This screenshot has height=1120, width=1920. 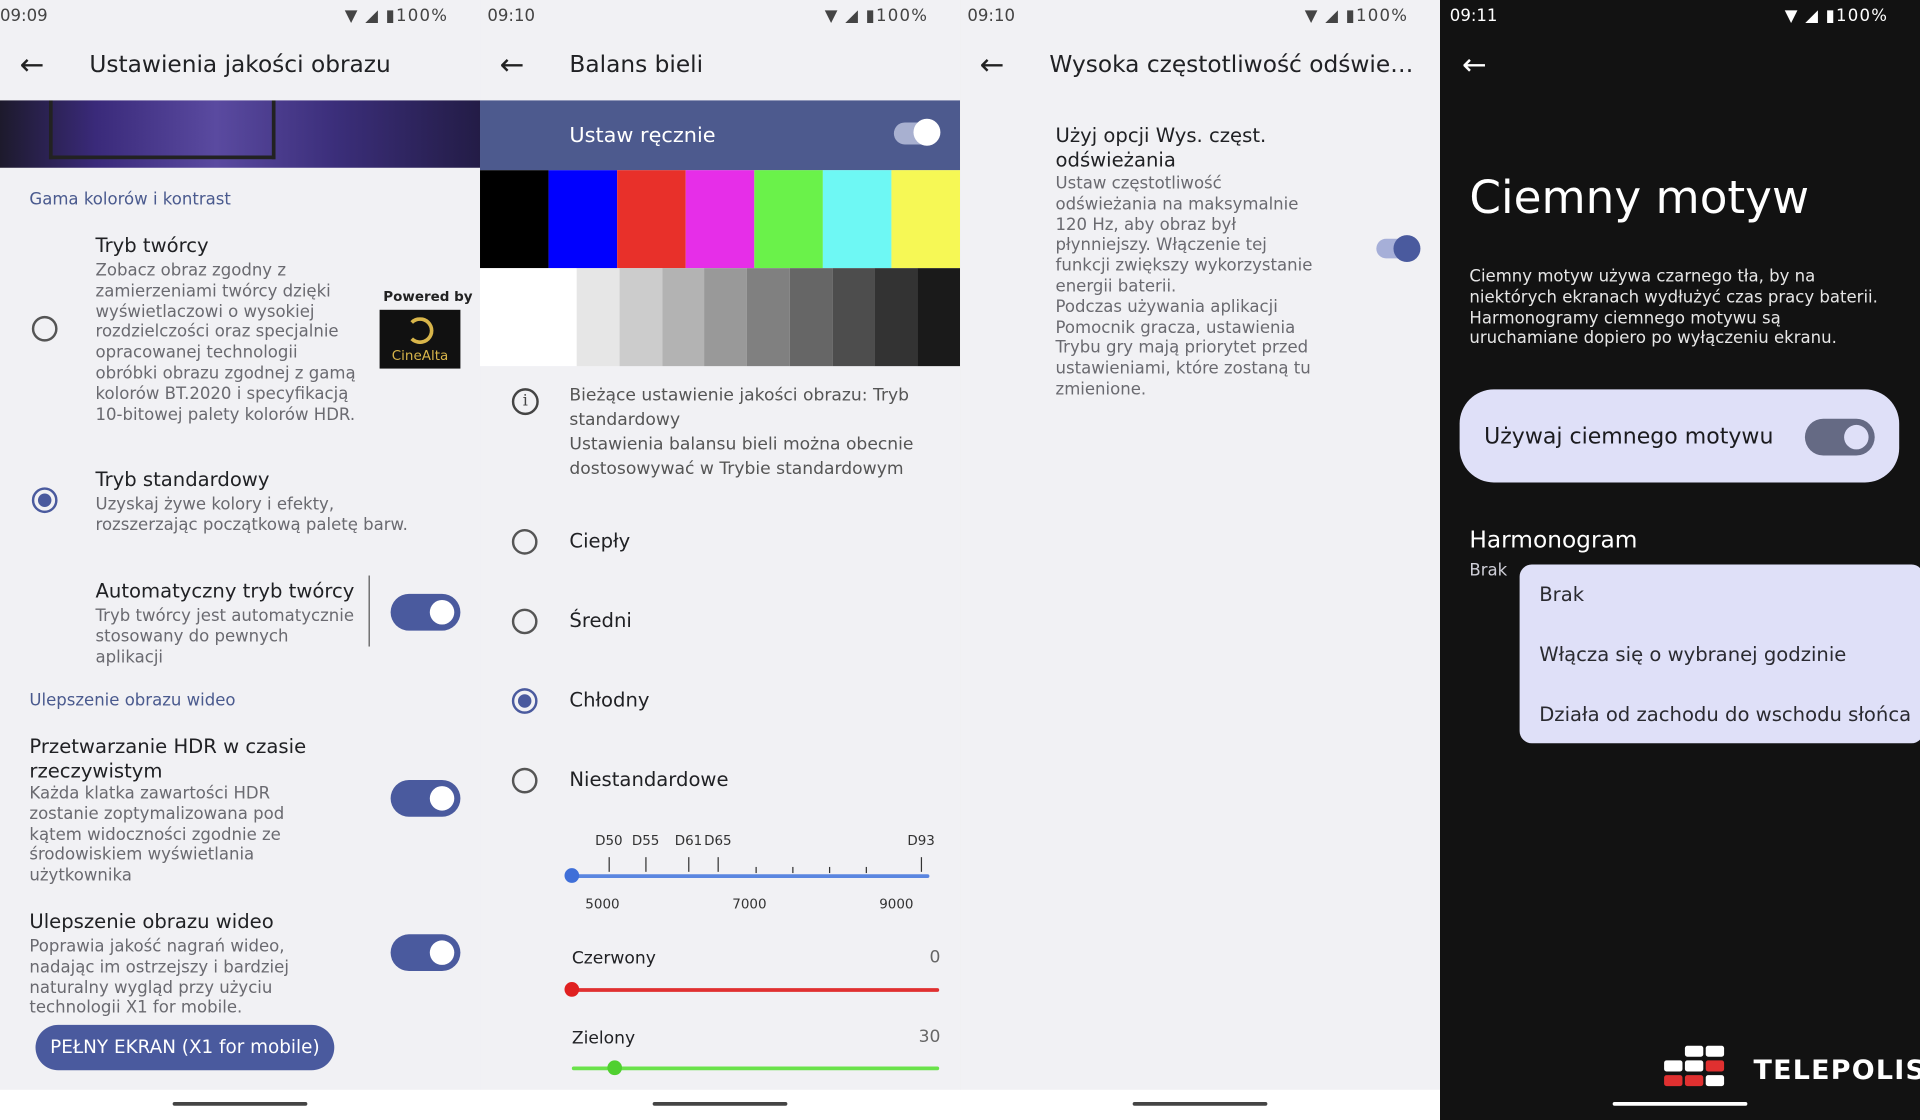 What do you see at coordinates (645, 840) in the screenshot?
I see `temp-label: D55` at bounding box center [645, 840].